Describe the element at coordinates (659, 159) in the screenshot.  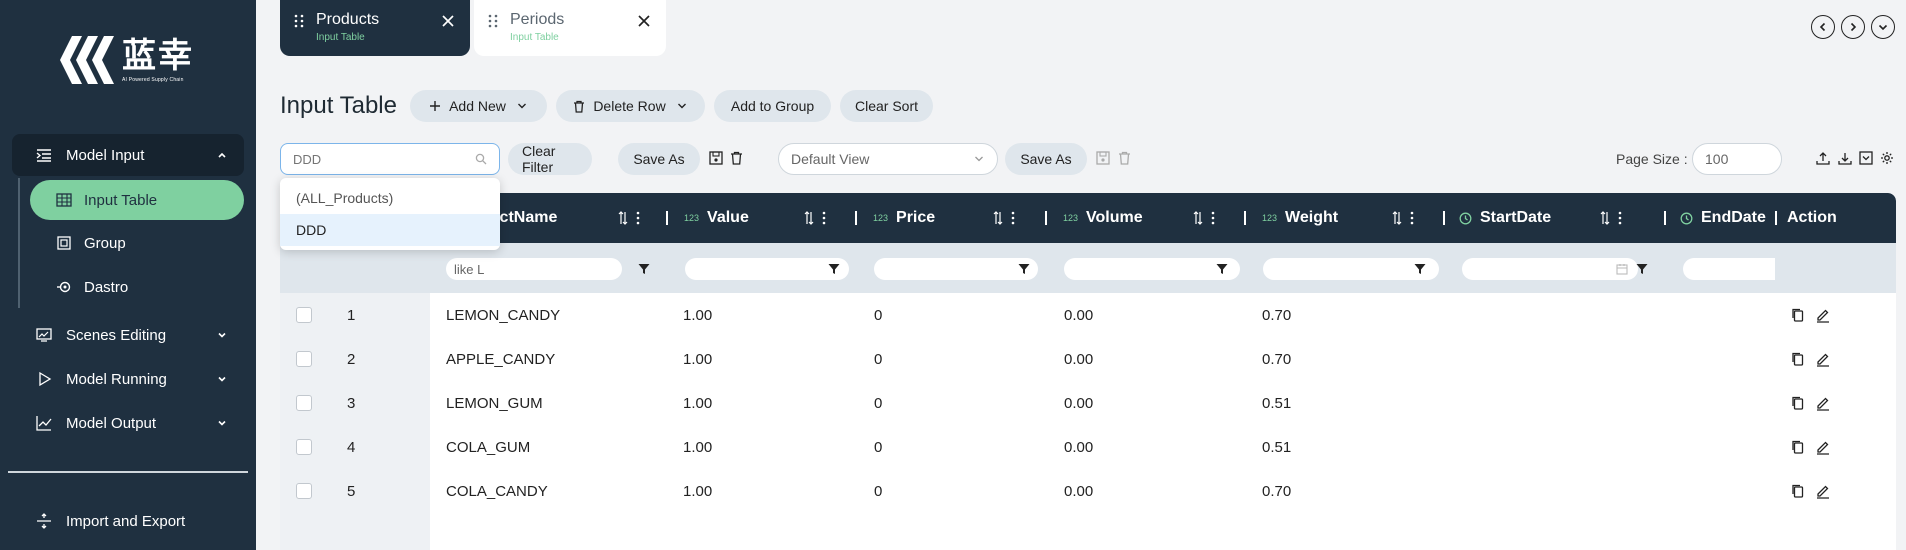
I see `save-as-filter-button: Save As` at that location.